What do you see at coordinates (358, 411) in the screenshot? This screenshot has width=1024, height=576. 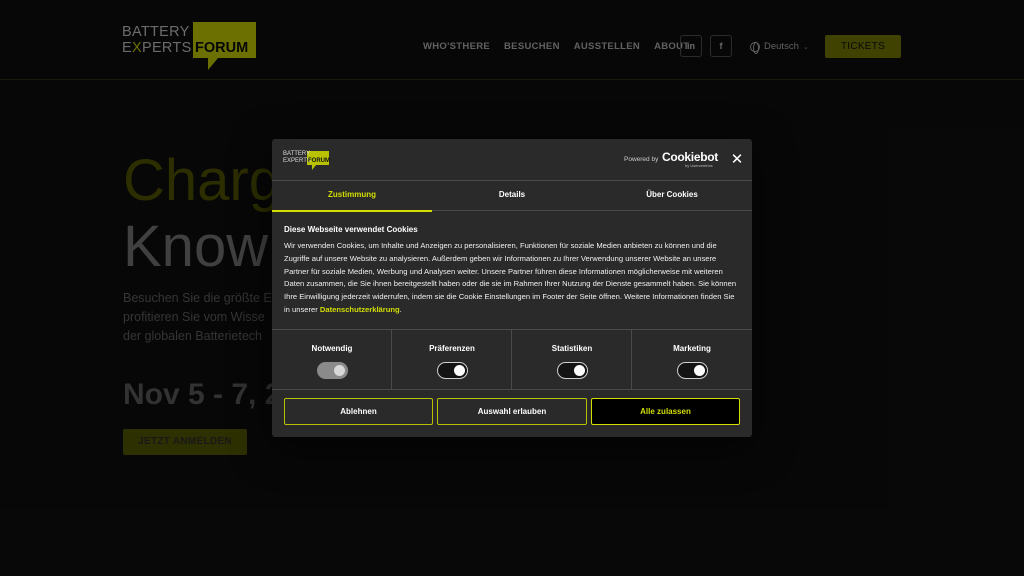 I see `reject-button: Ablehnen` at bounding box center [358, 411].